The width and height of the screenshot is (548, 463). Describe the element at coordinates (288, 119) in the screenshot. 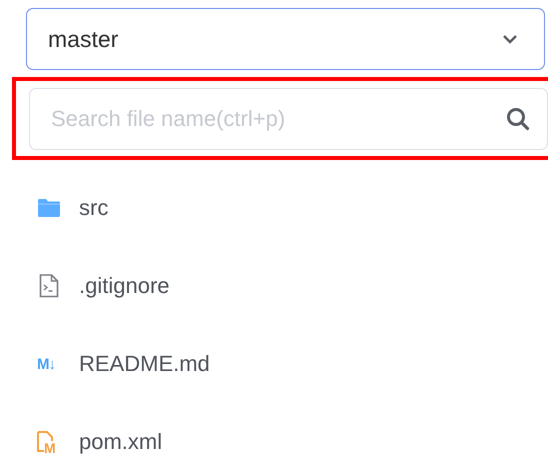

I see `search-field: Search file name(ctrl+p)` at that location.